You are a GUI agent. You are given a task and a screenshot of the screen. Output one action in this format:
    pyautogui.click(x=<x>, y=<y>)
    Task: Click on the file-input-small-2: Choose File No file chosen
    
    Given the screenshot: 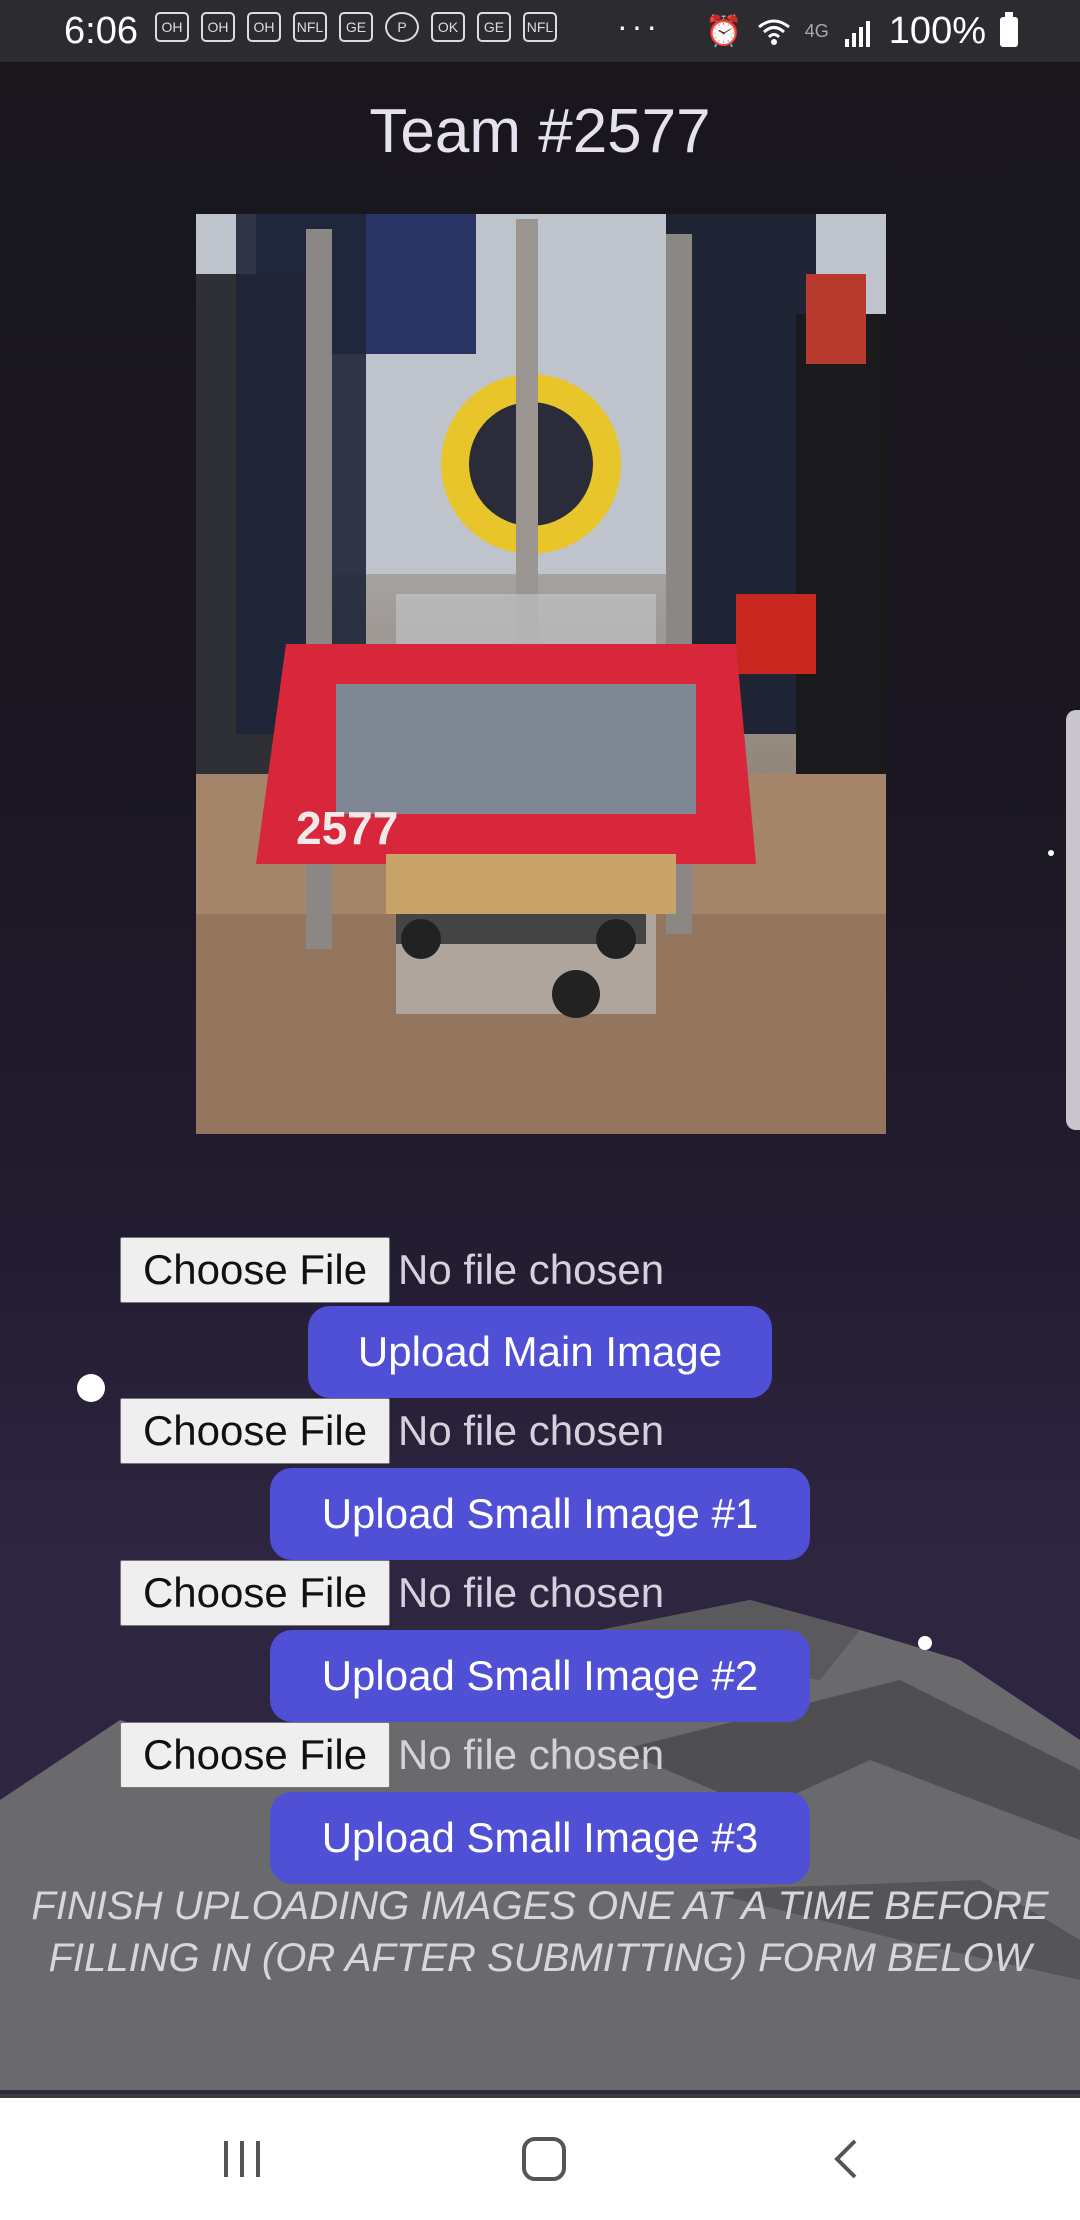 What is the action you would take?
    pyautogui.click(x=392, y=1593)
    